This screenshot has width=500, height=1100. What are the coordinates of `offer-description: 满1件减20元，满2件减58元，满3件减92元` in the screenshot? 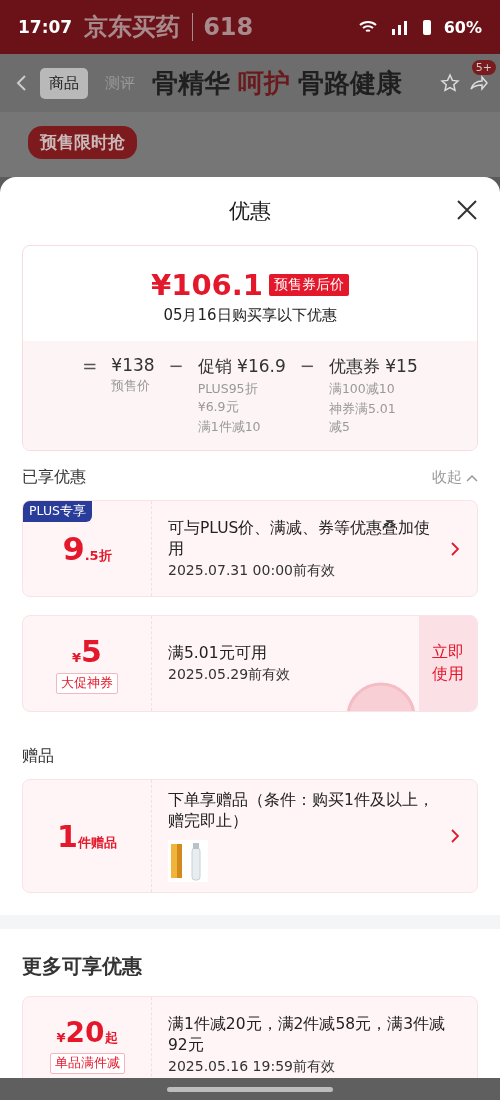 It's located at (307, 1034).